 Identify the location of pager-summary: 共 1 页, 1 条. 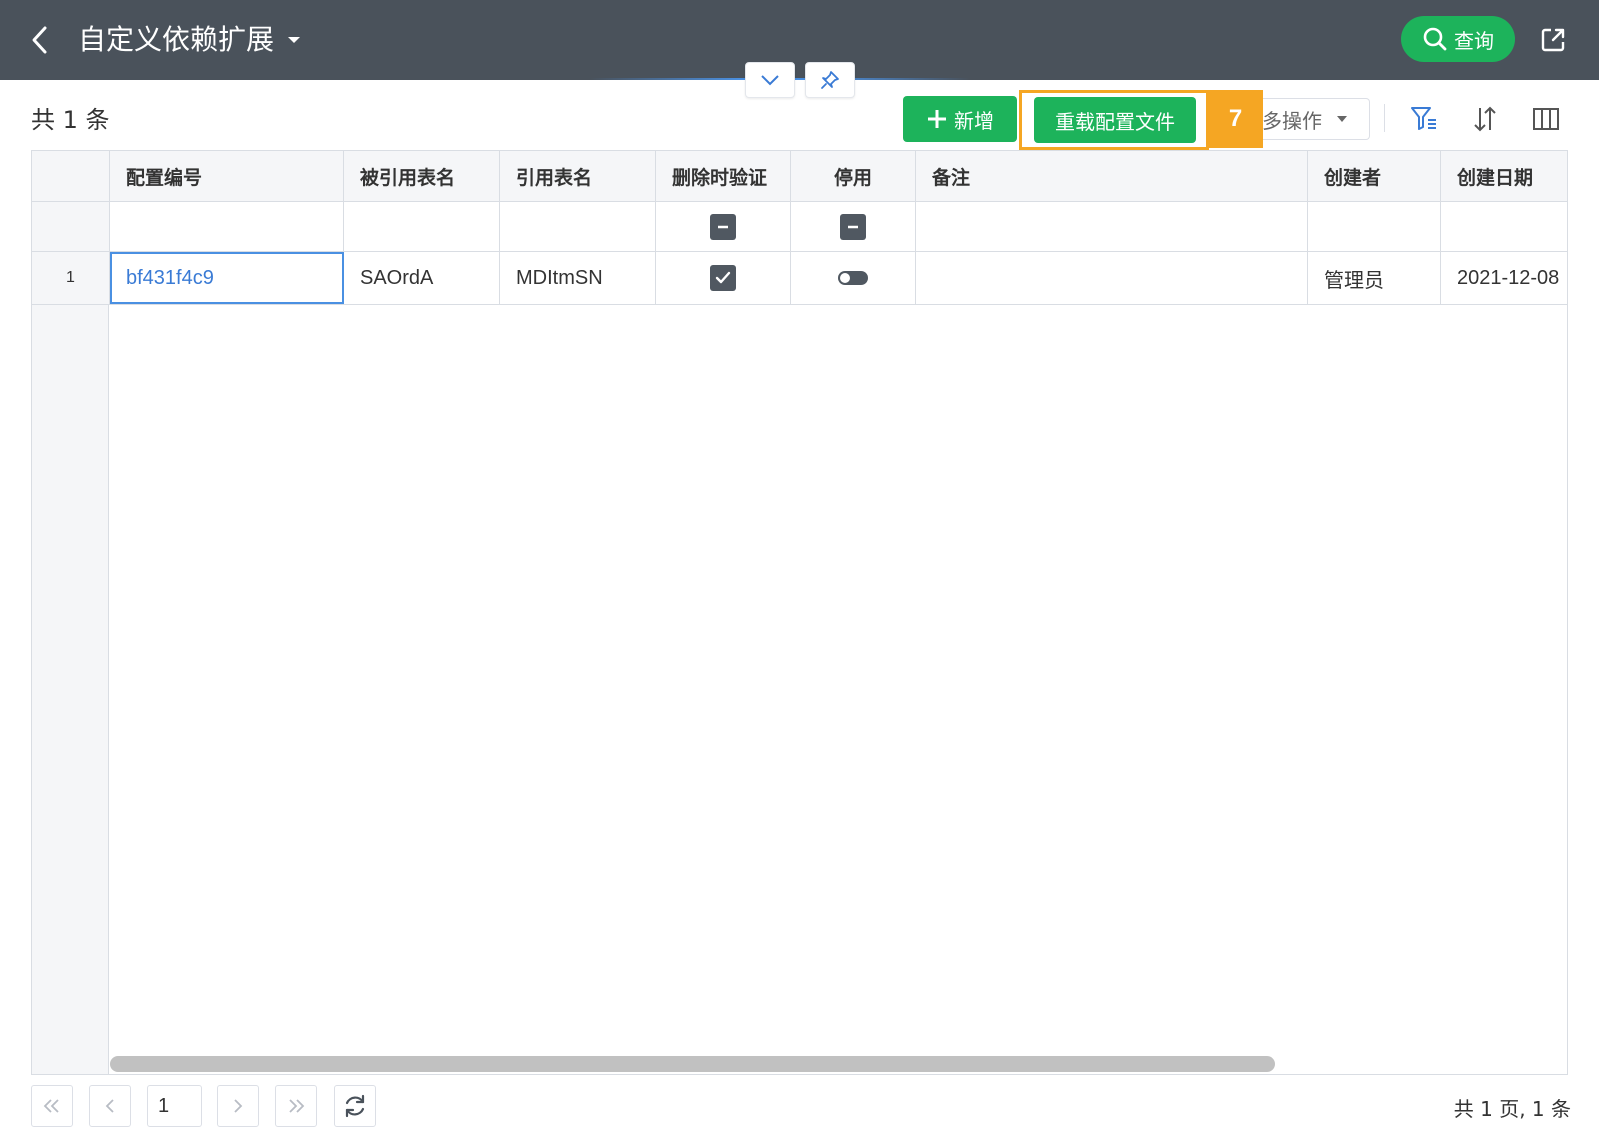
(1512, 1109).